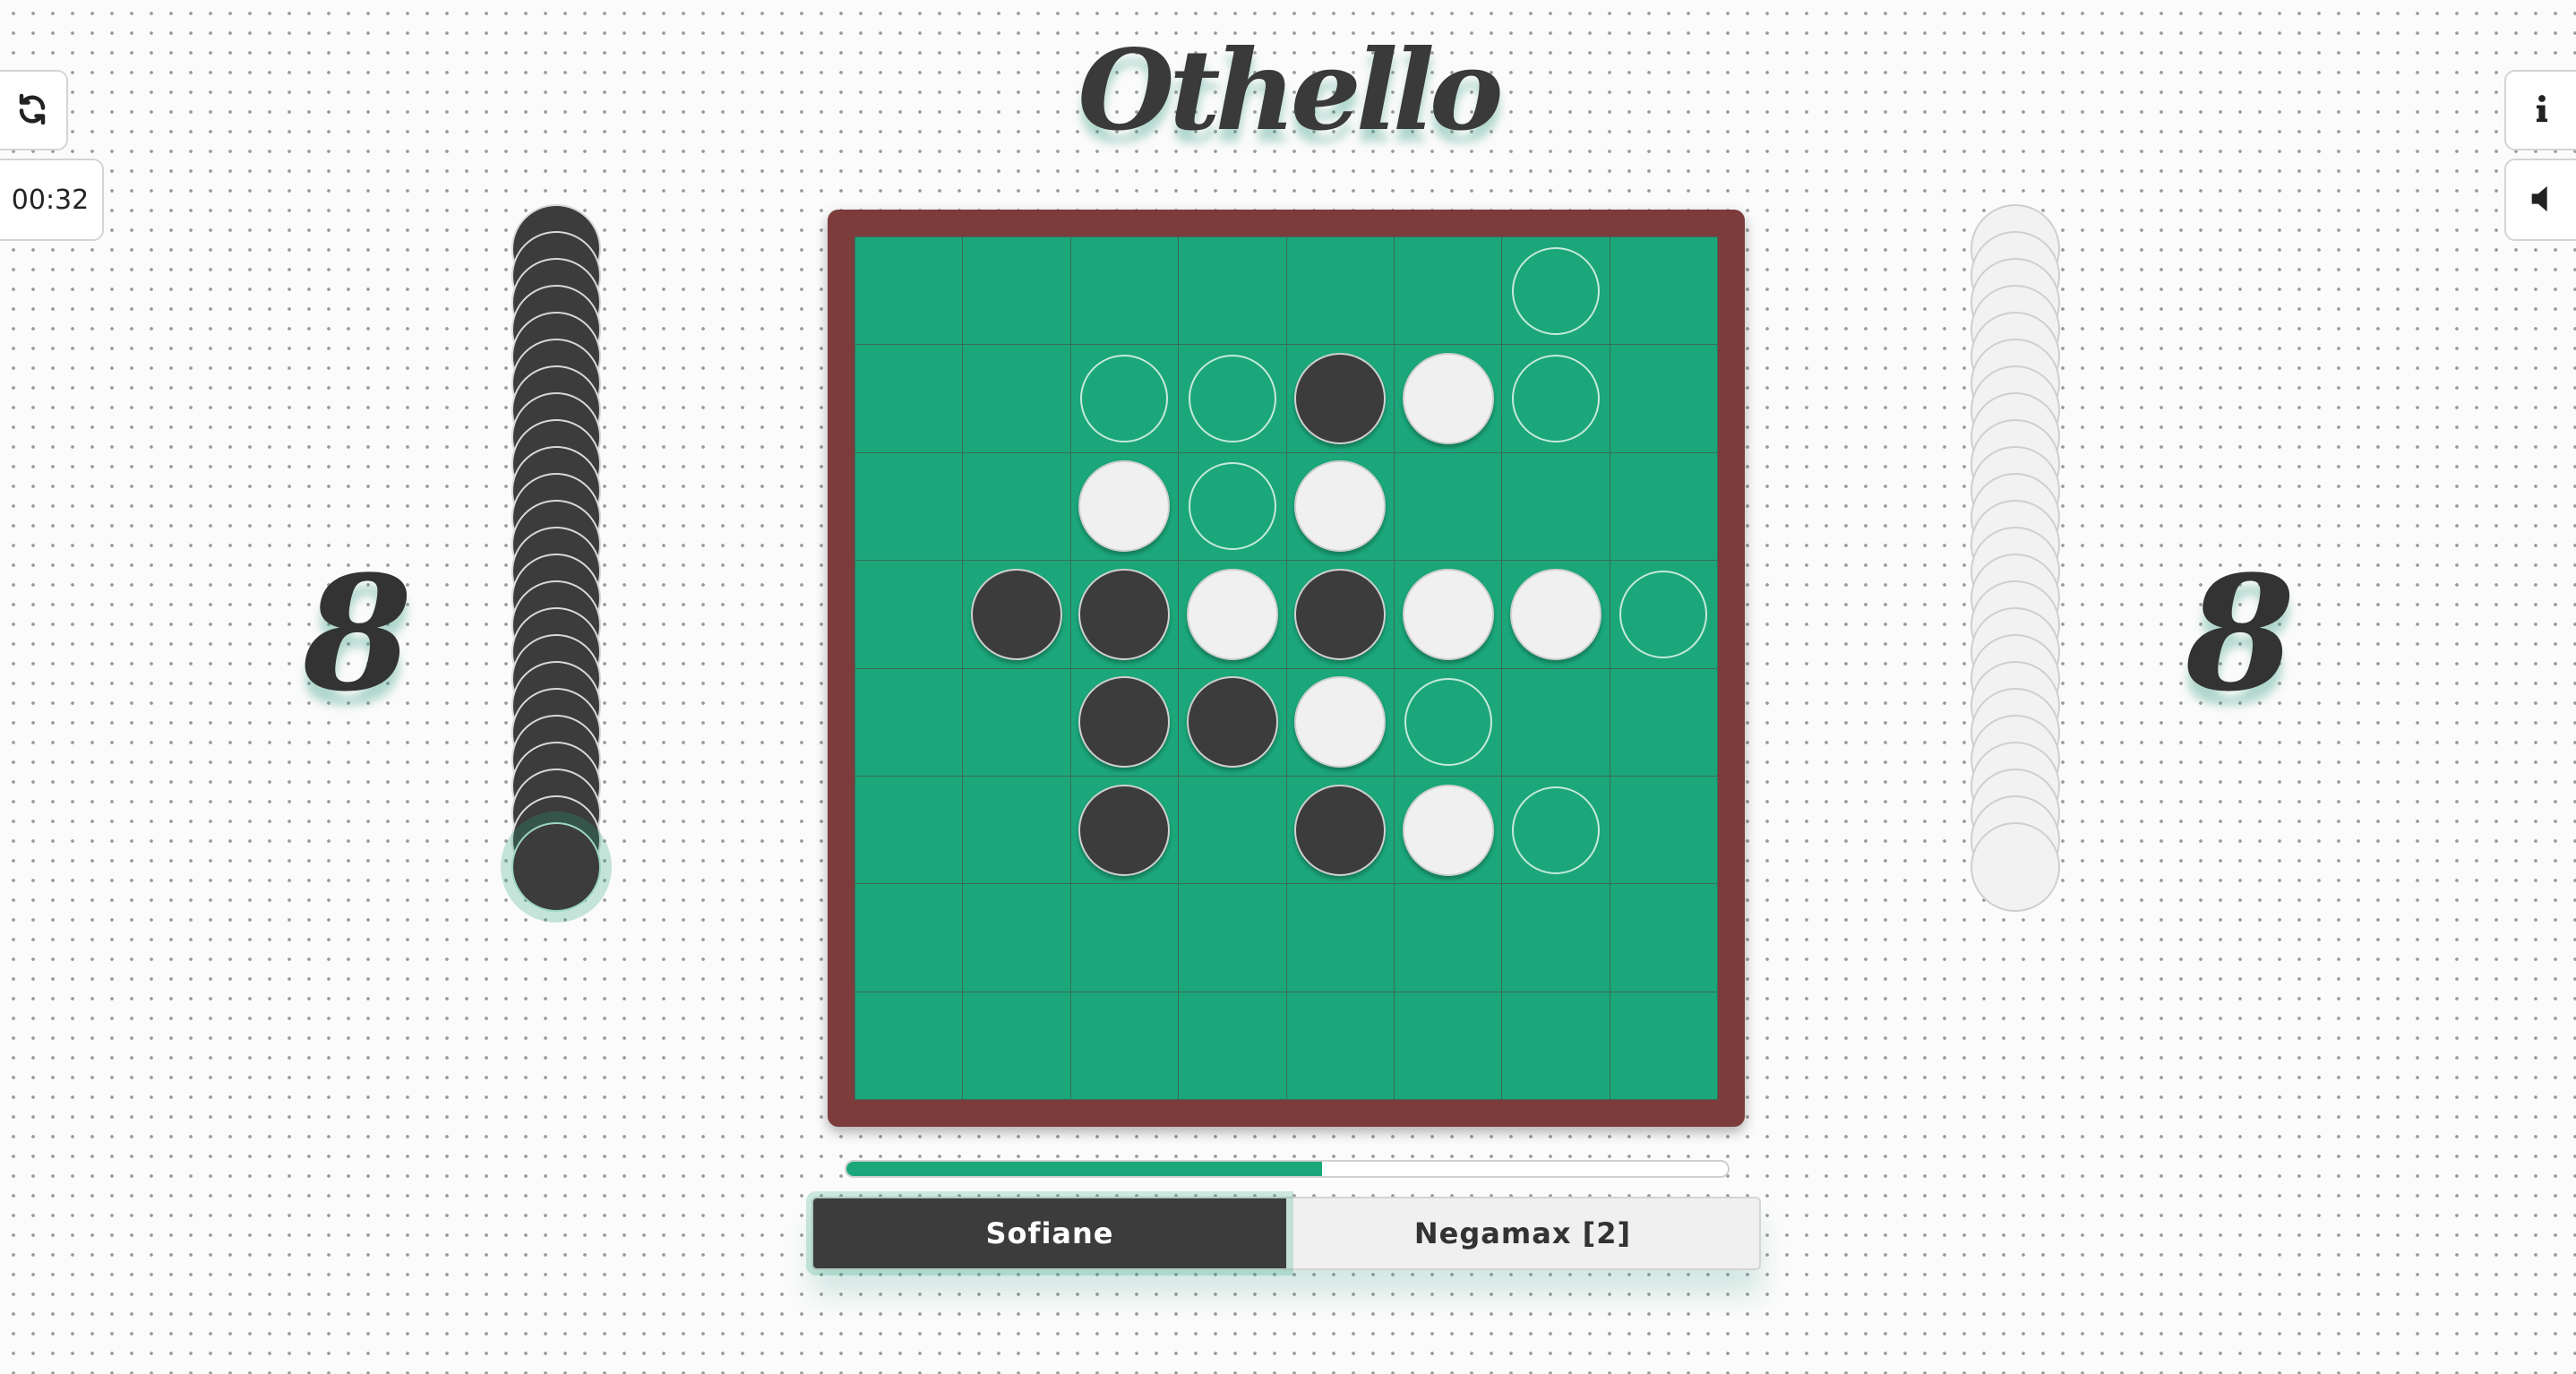  I want to click on player-white-name: Negamax [2], so click(1522, 1233).